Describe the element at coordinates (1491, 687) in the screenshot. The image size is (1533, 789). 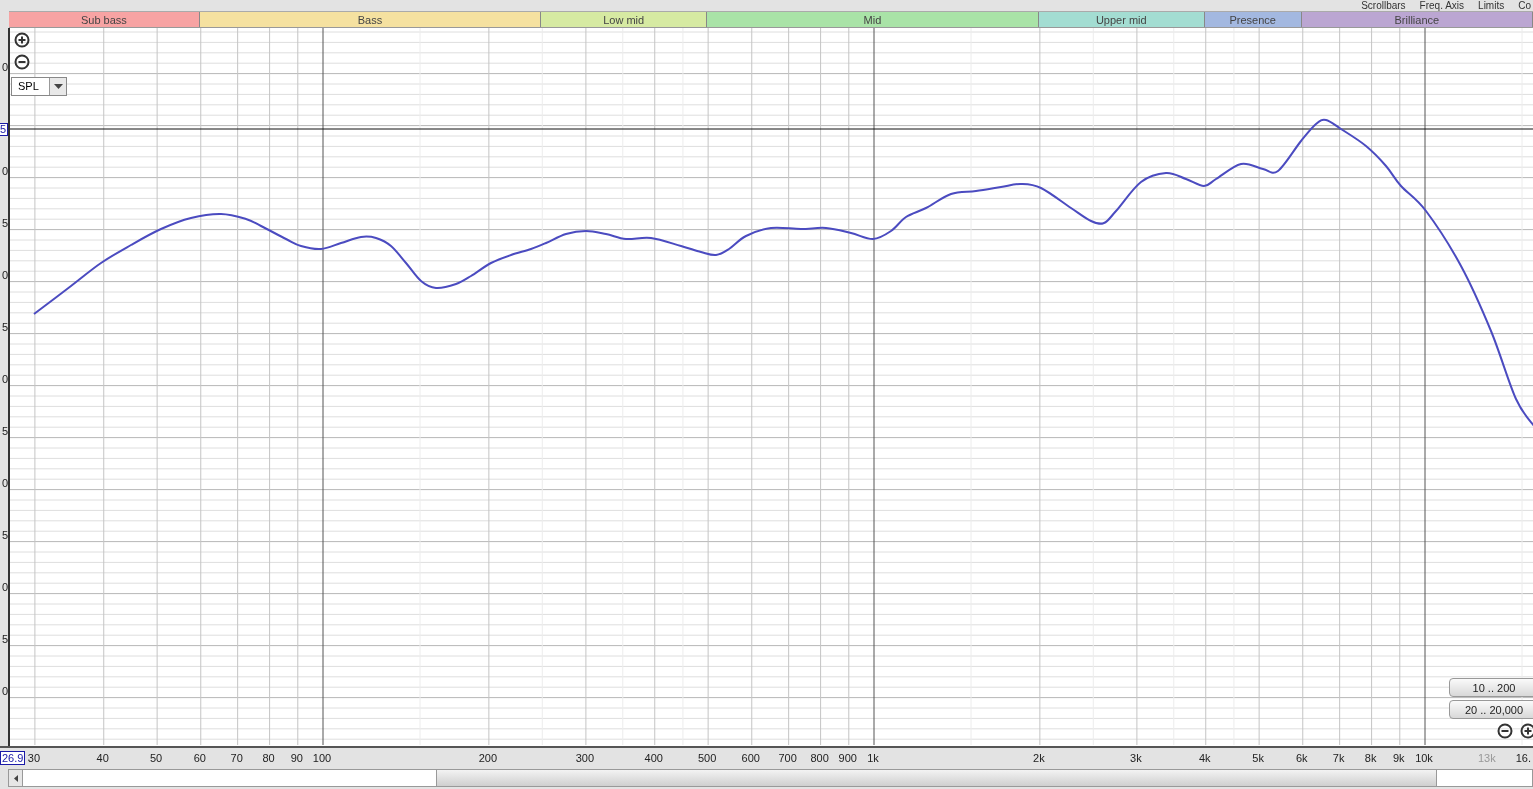
I see `range-button: 10 .. 200` at that location.